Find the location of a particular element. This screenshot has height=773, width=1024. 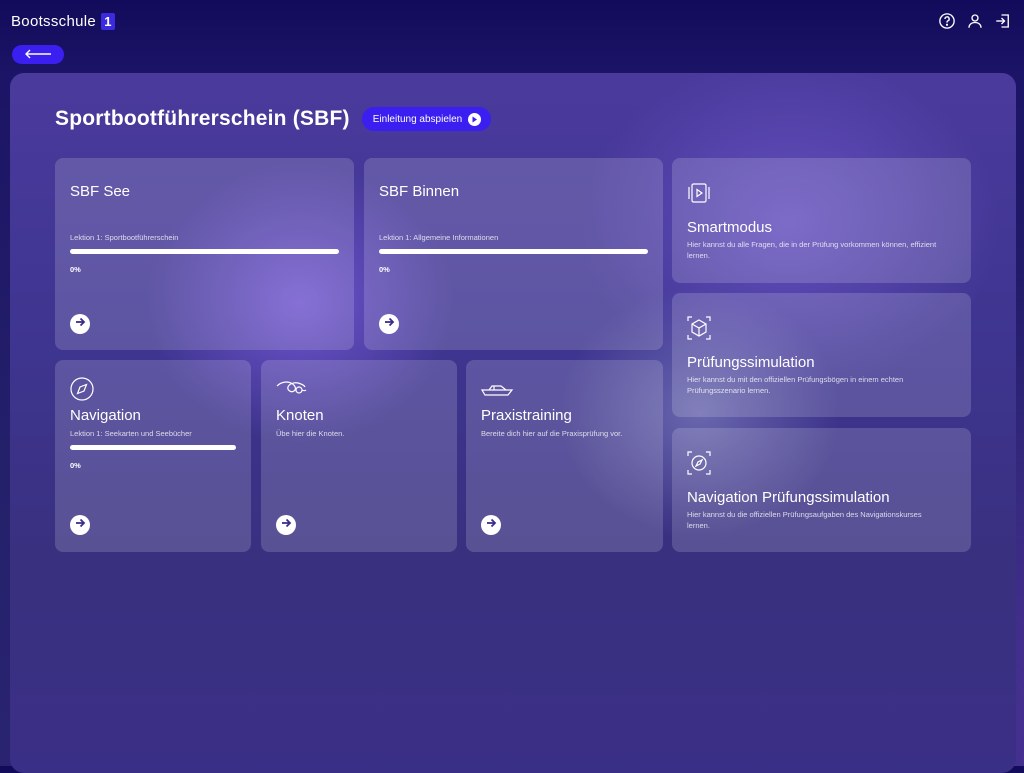

card-title: Navigation is located at coordinates (105, 415).